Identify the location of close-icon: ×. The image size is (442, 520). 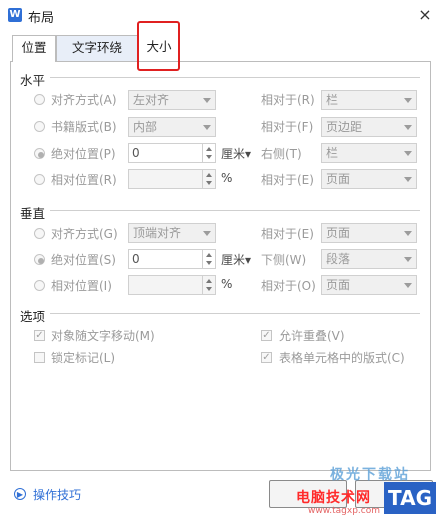
(425, 15).